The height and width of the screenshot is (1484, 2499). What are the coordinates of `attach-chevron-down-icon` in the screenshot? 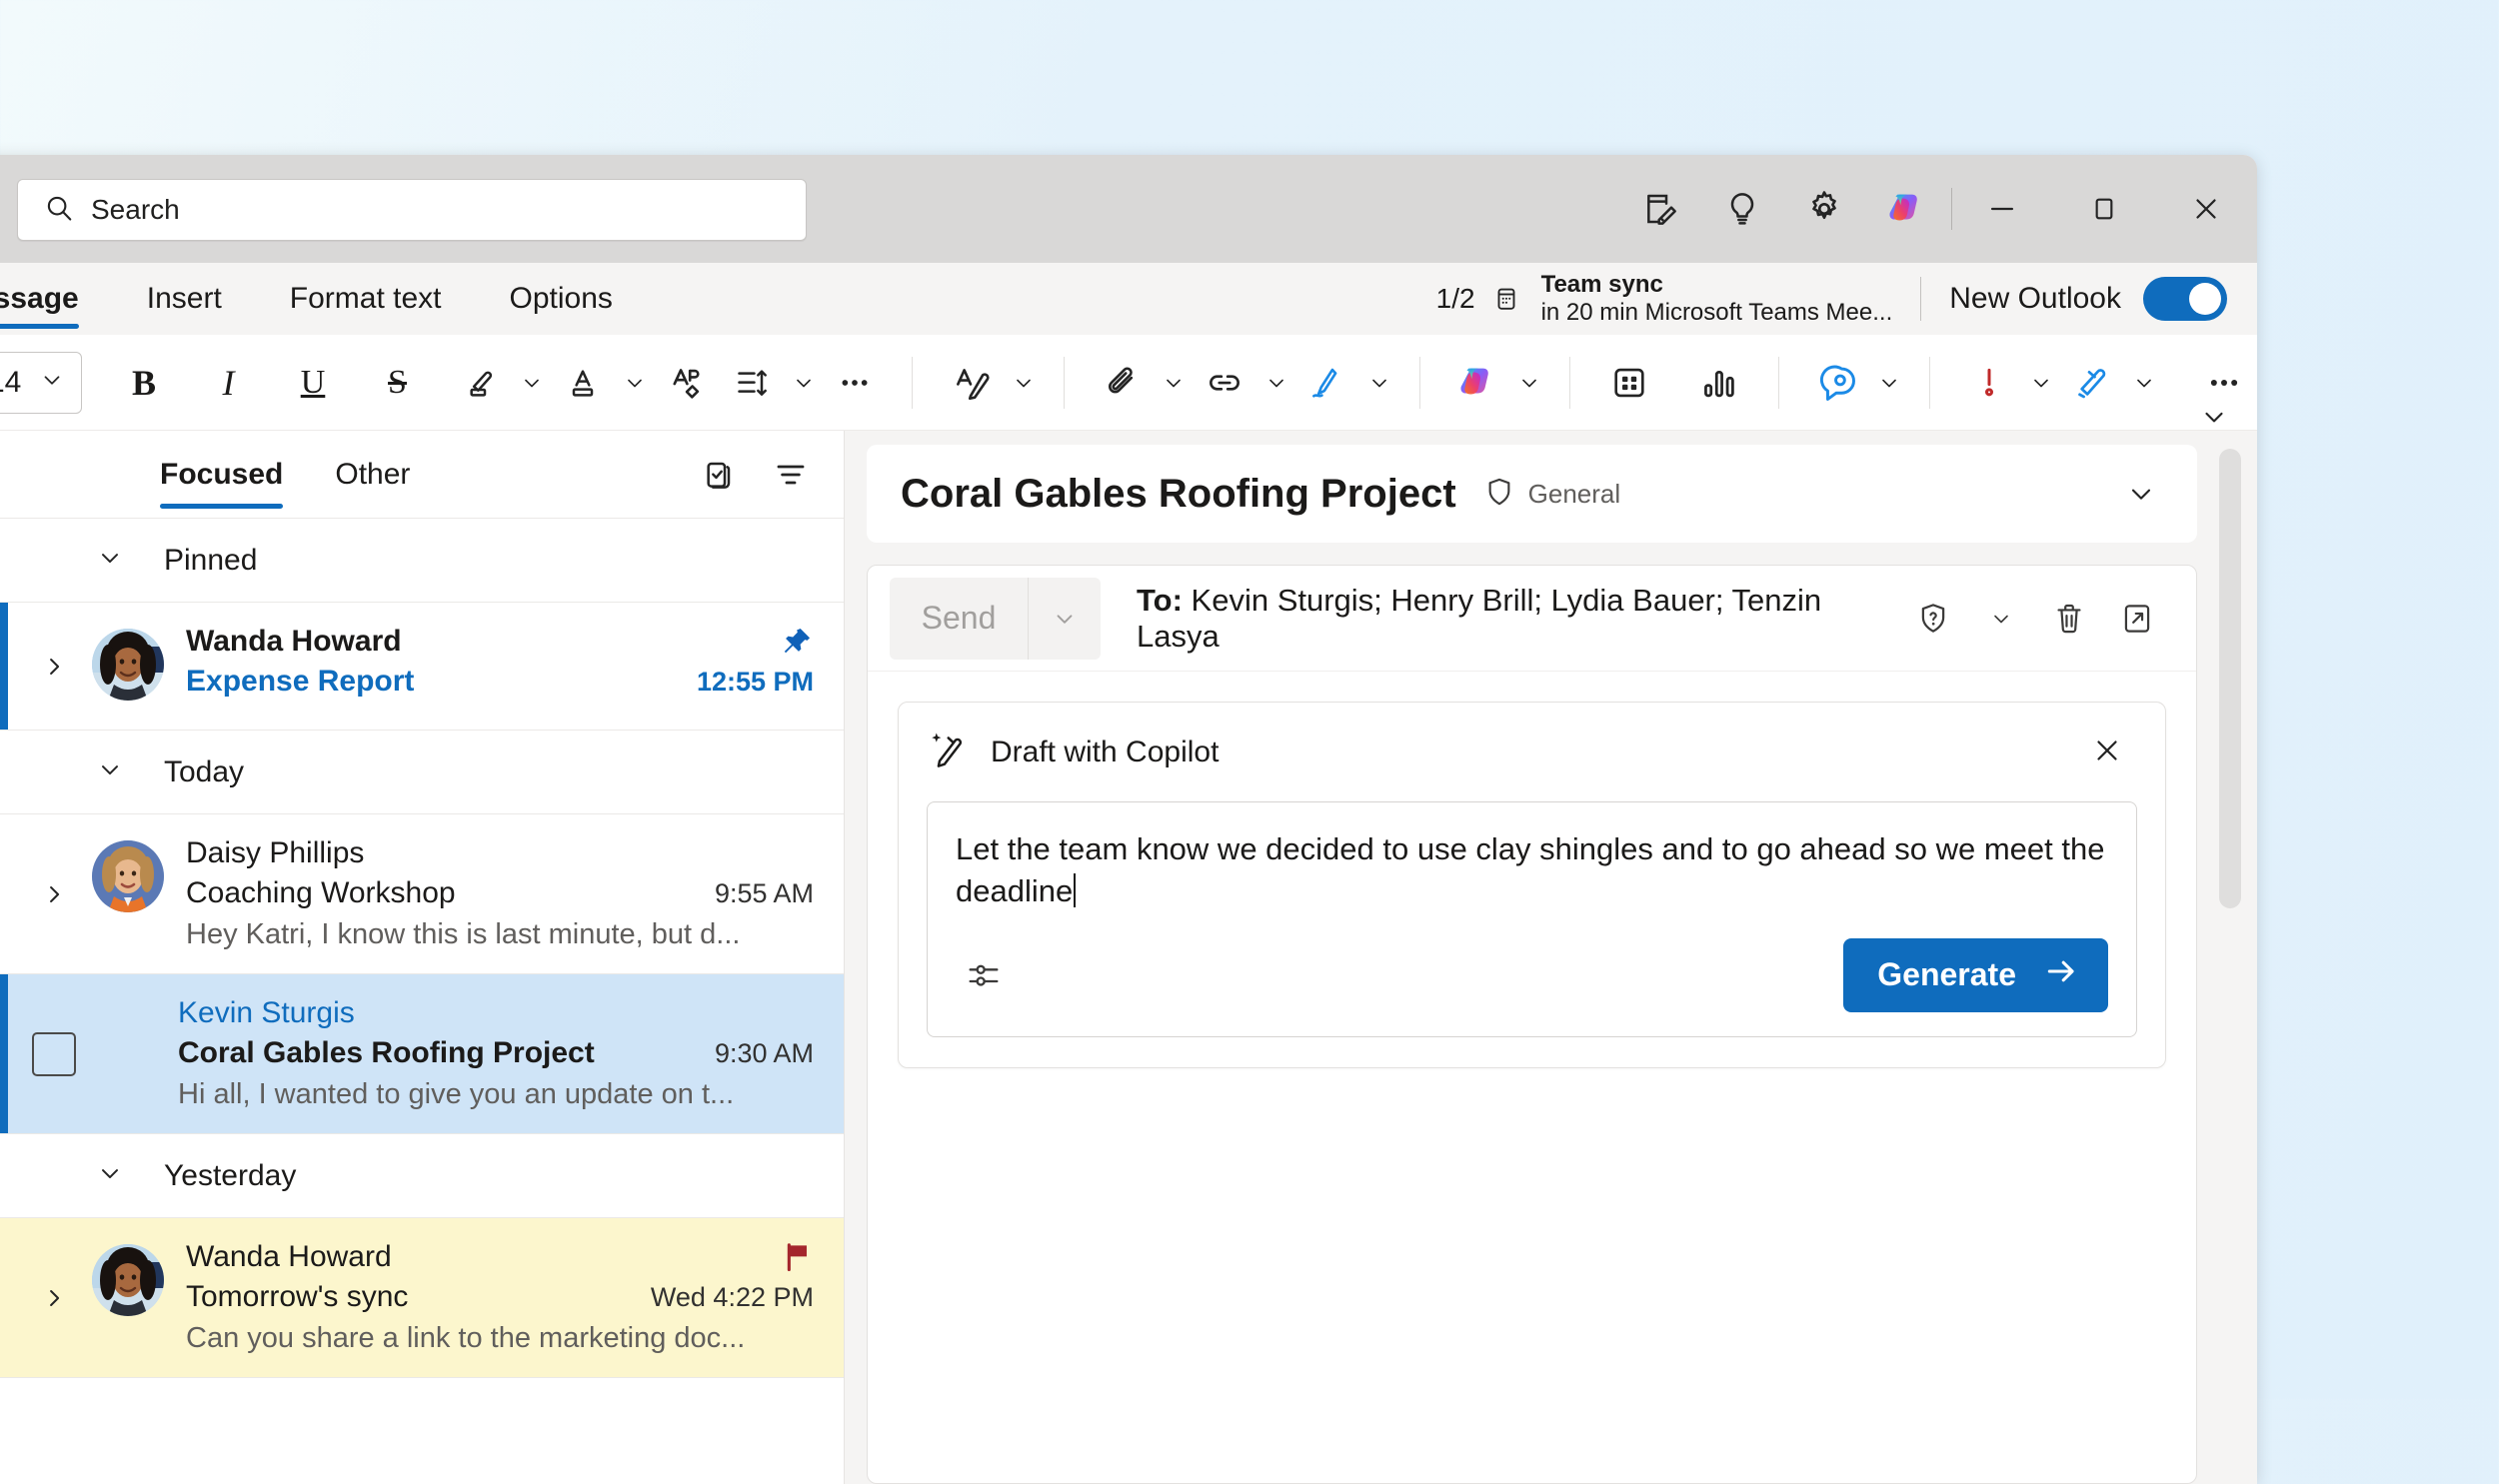 It's located at (1173, 383).